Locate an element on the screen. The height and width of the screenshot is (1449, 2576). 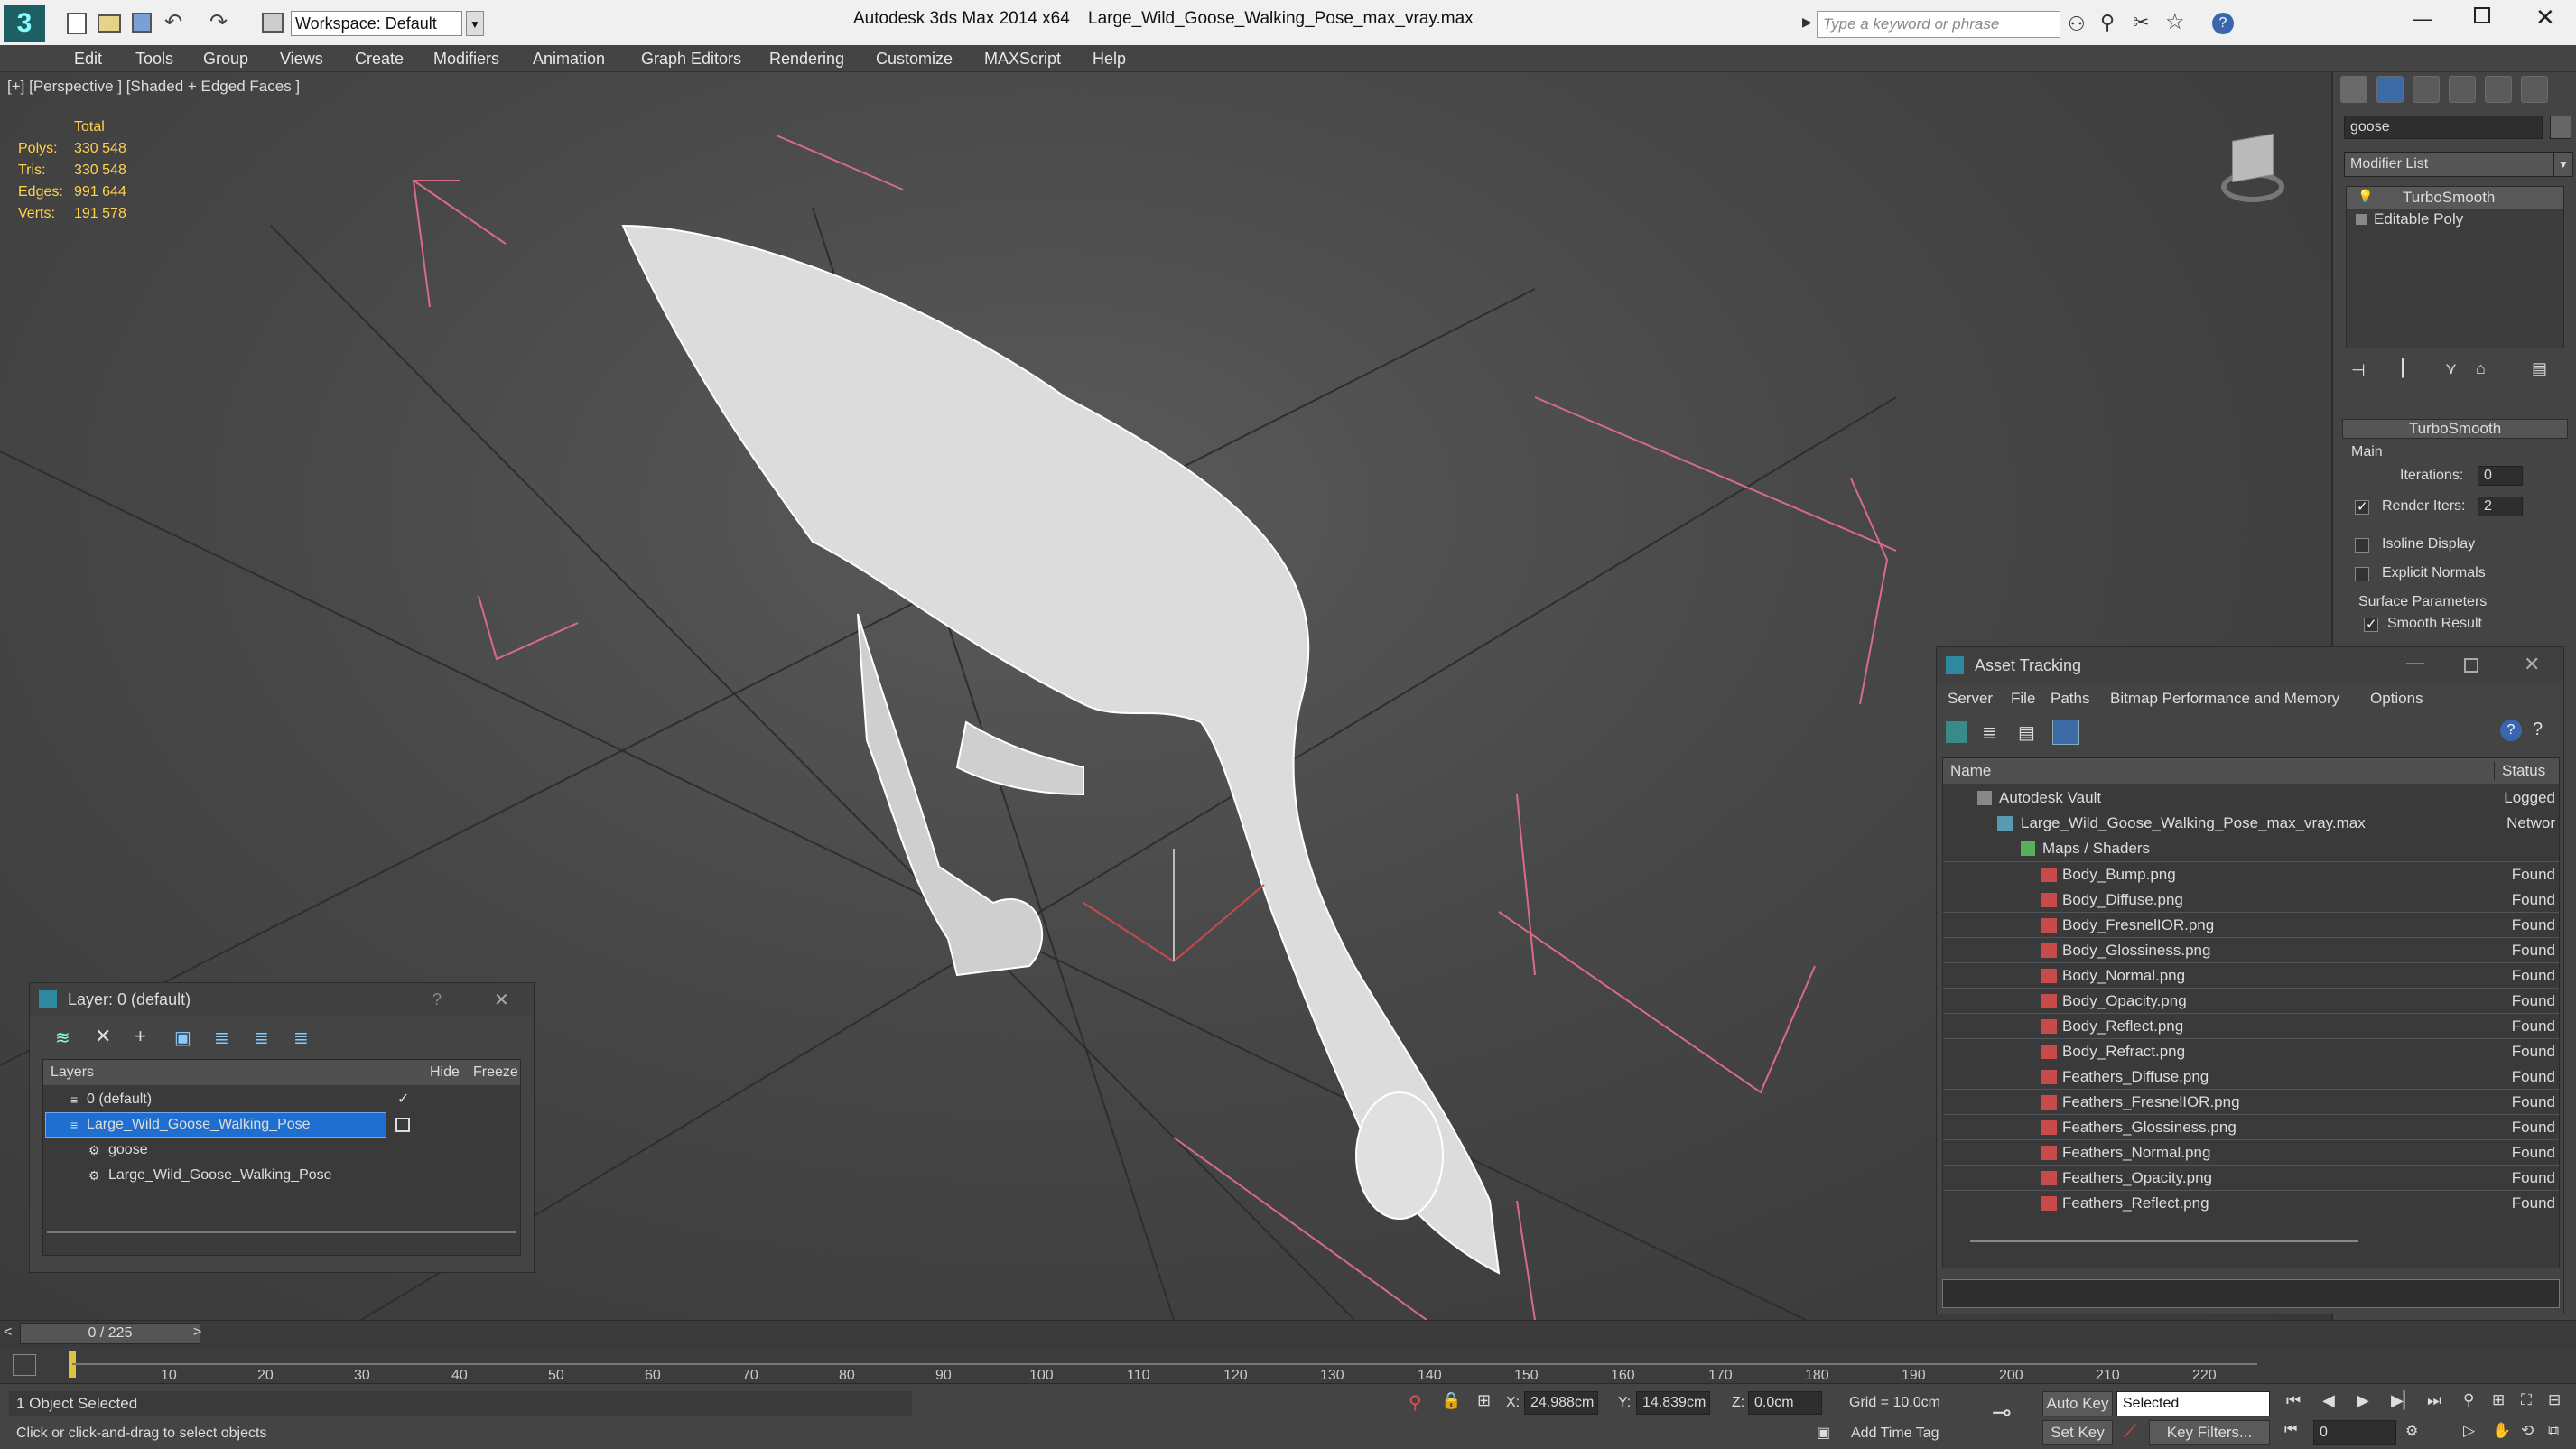
asset-help-icon: ? is located at coordinates (2511, 730).